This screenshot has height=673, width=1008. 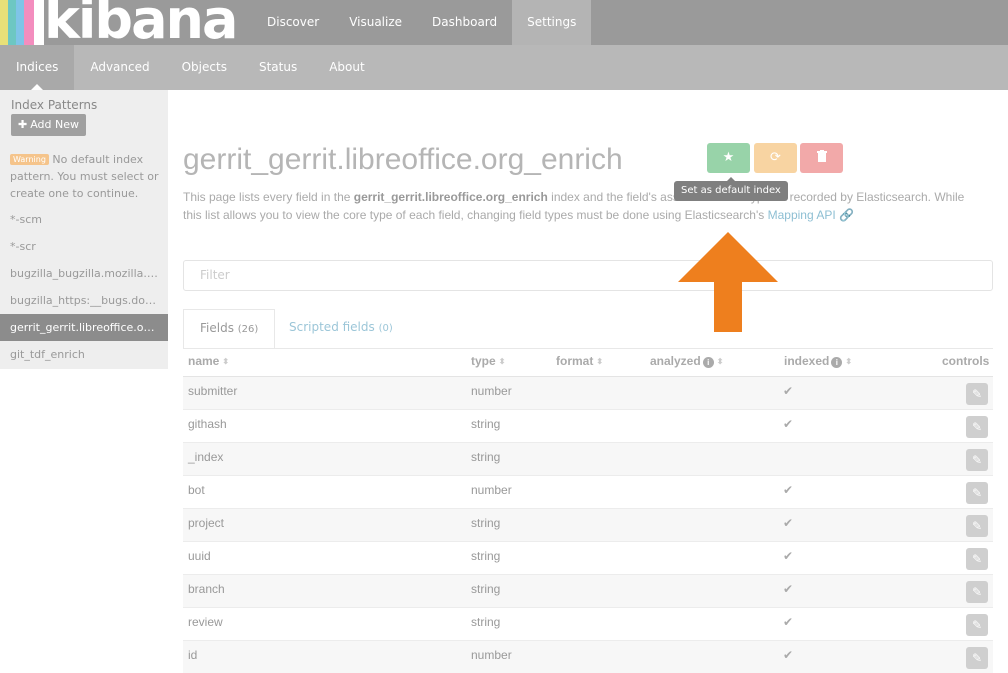 What do you see at coordinates (483, 361) in the screenshot?
I see `column-type-label: type` at bounding box center [483, 361].